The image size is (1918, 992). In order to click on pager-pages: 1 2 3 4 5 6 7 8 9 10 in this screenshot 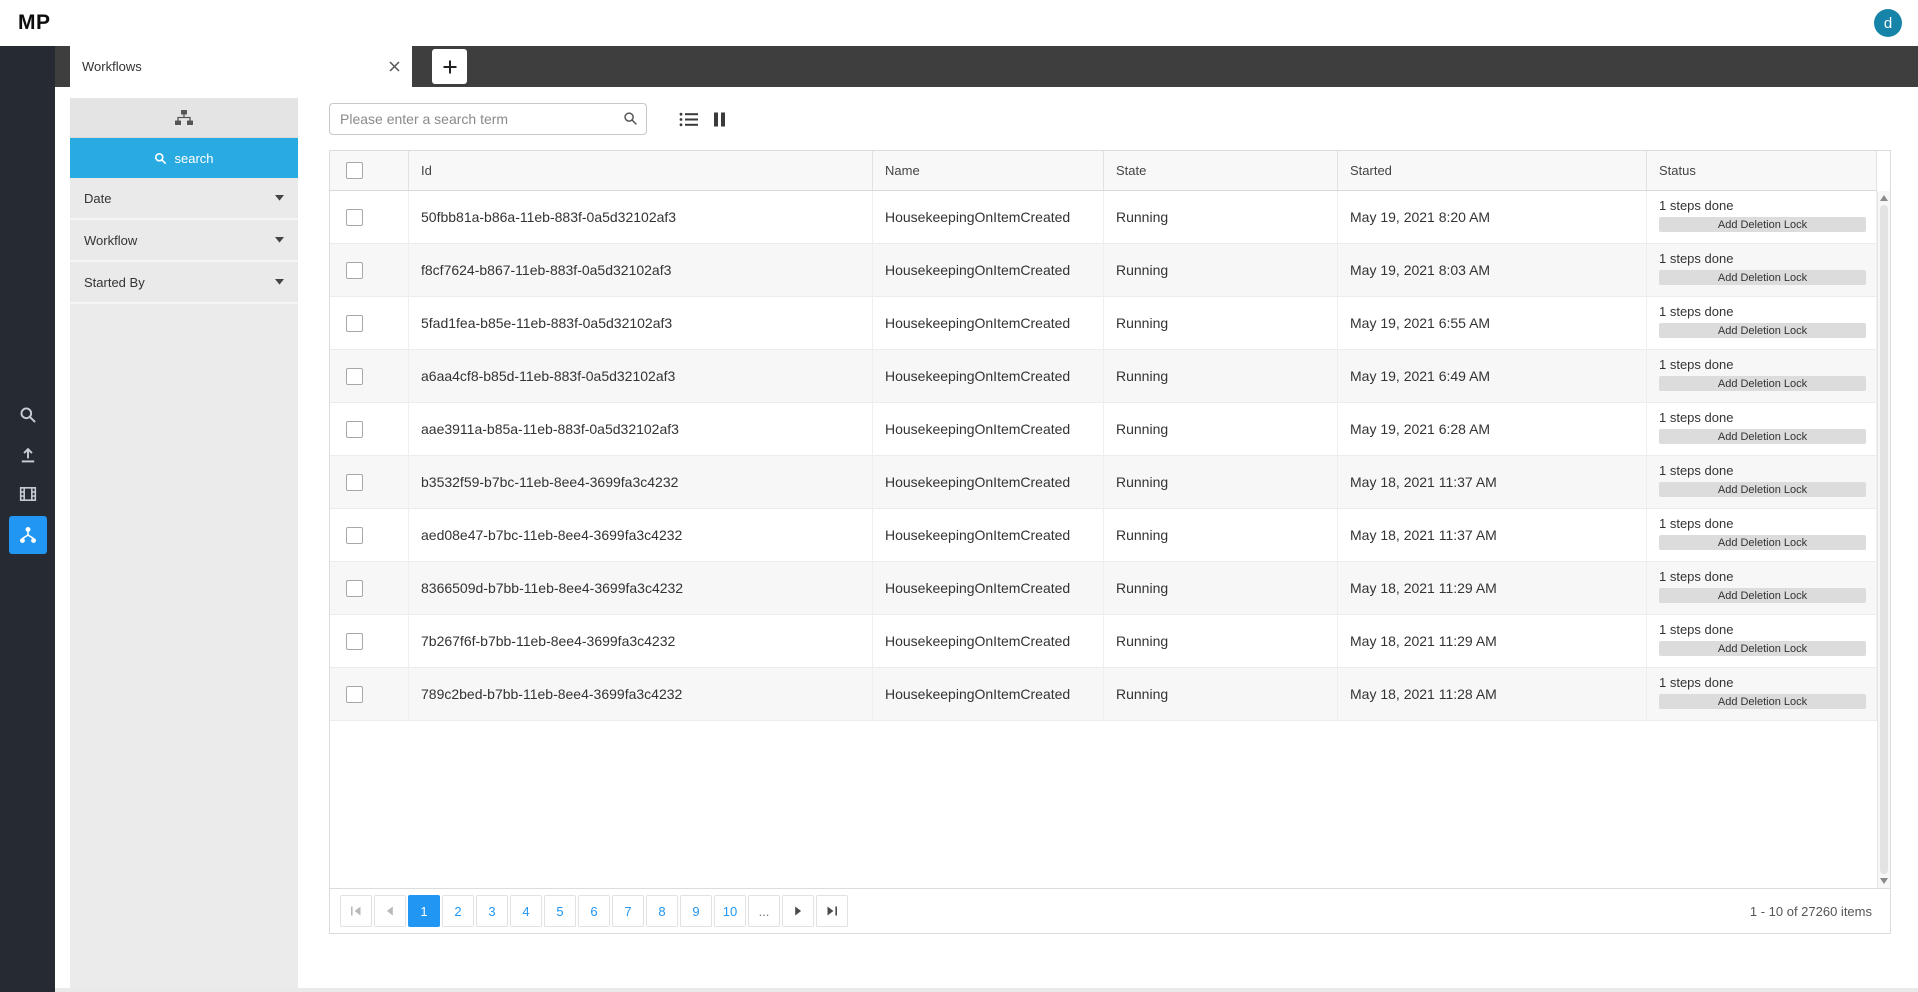, I will do `click(578, 911)`.